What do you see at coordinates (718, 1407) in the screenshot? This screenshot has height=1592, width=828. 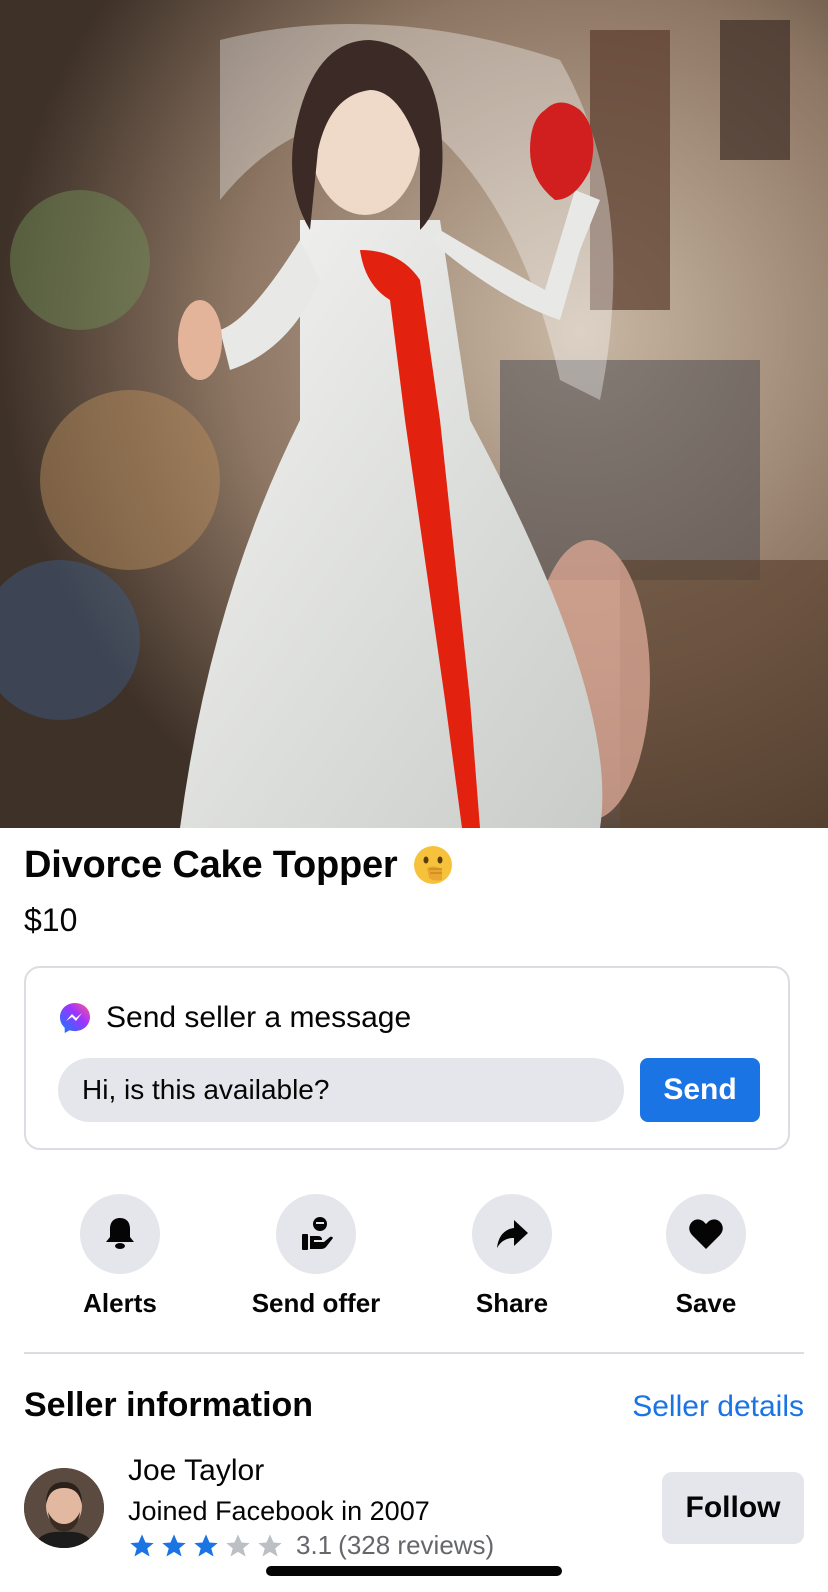 I see `seller-details-link: Seller details` at bounding box center [718, 1407].